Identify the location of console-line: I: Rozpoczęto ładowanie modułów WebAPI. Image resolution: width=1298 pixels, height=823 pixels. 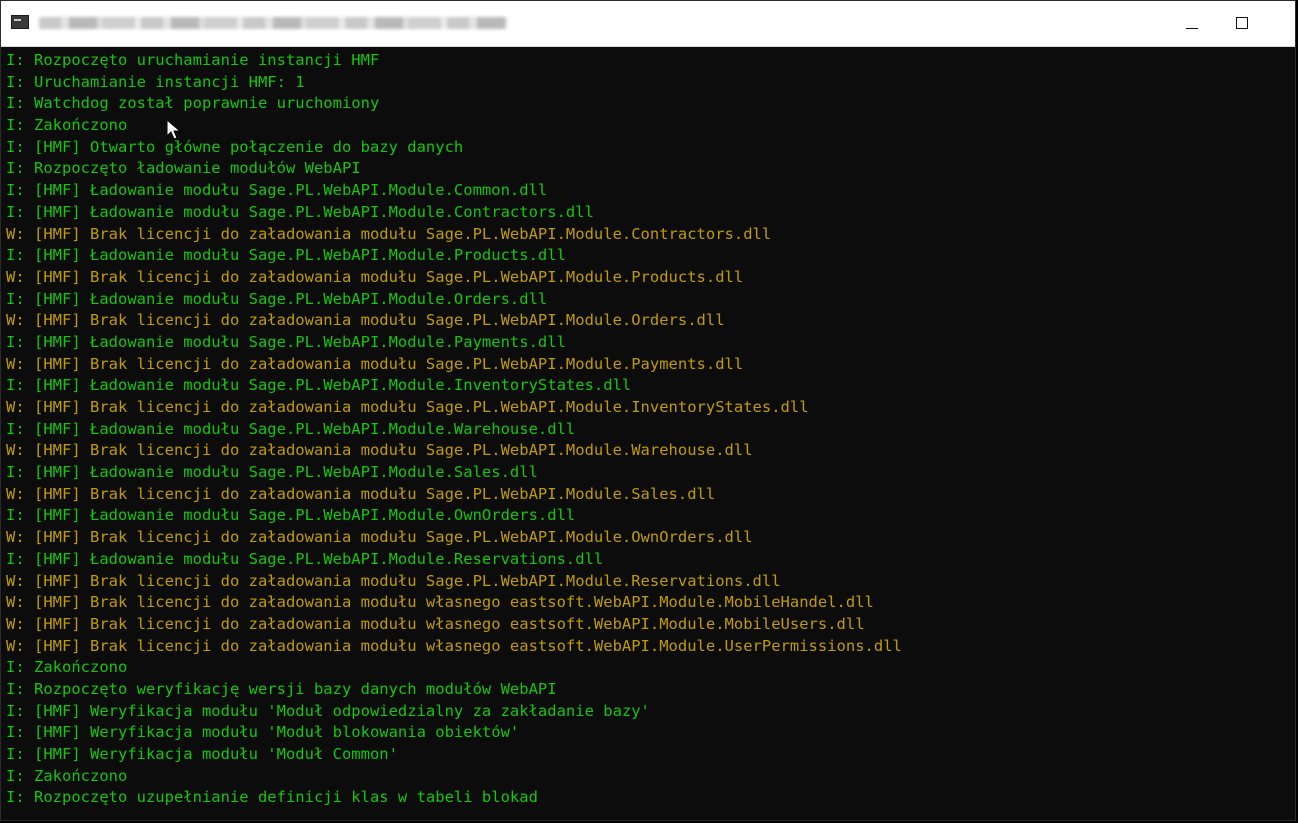
(183, 168).